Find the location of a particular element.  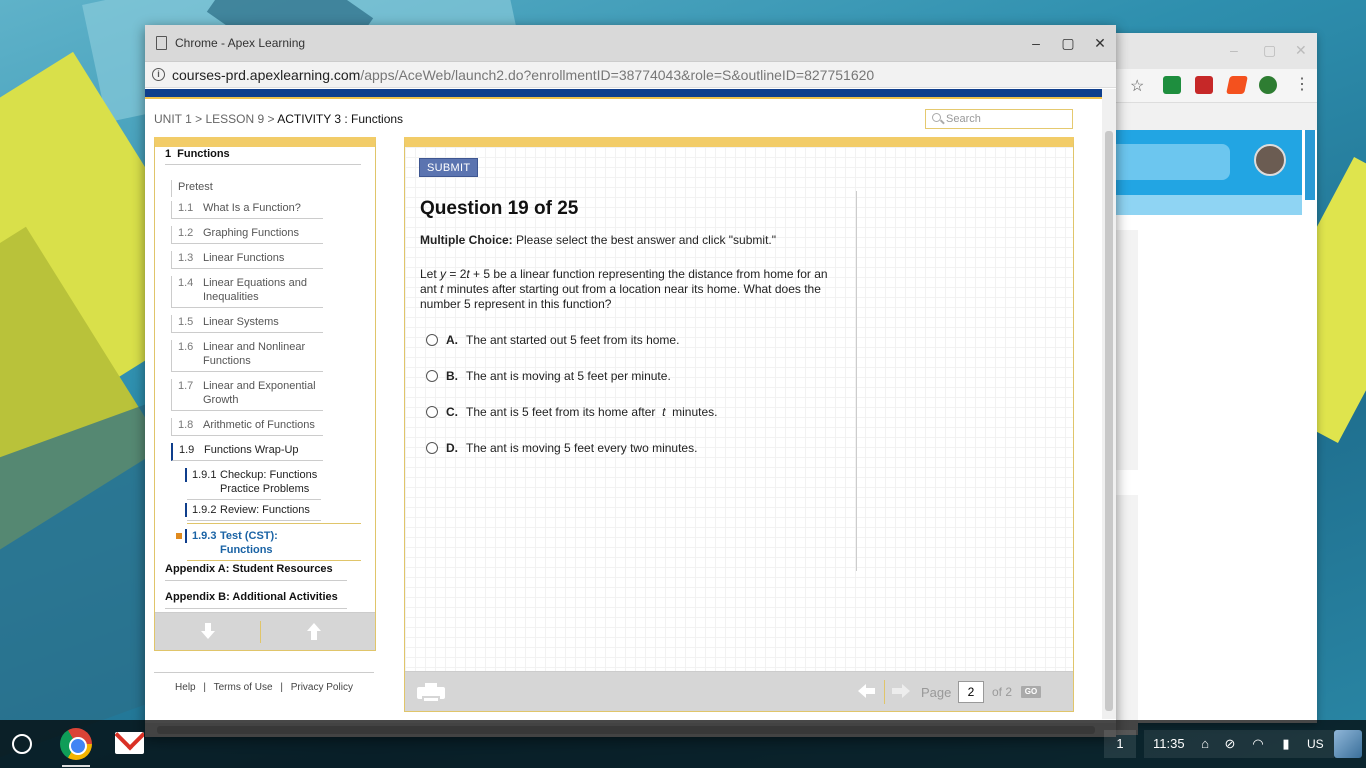

sidebar-item-number: 1.1 is located at coordinates (186, 208).